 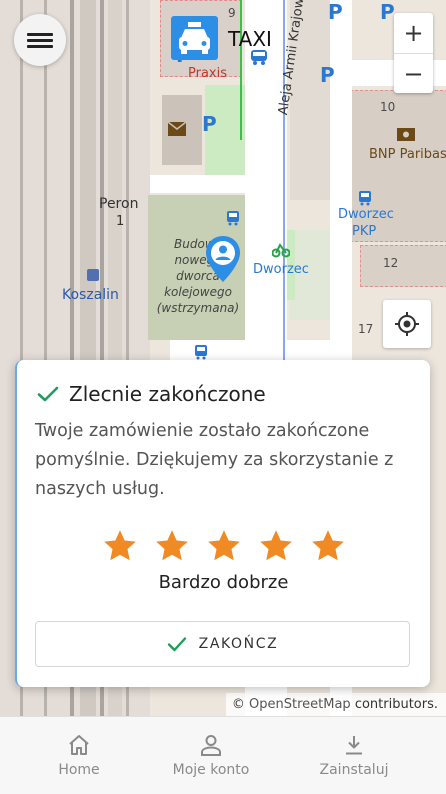 What do you see at coordinates (232, 13) in the screenshot?
I see `map-label-number: 9` at bounding box center [232, 13].